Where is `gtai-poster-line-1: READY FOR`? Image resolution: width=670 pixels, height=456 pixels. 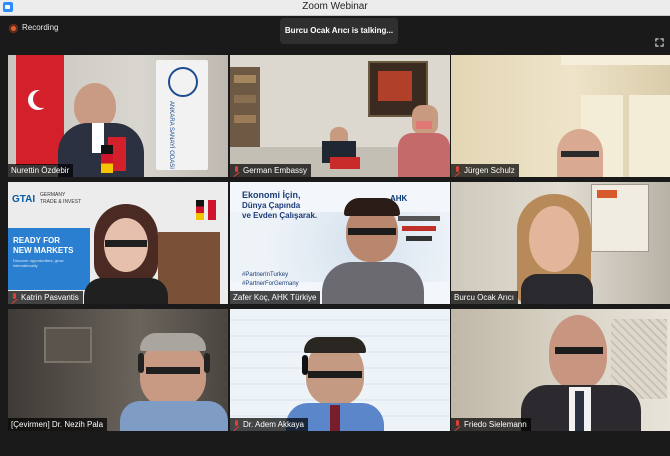
gtai-poster-line-1: READY FOR is located at coordinates (36, 240).